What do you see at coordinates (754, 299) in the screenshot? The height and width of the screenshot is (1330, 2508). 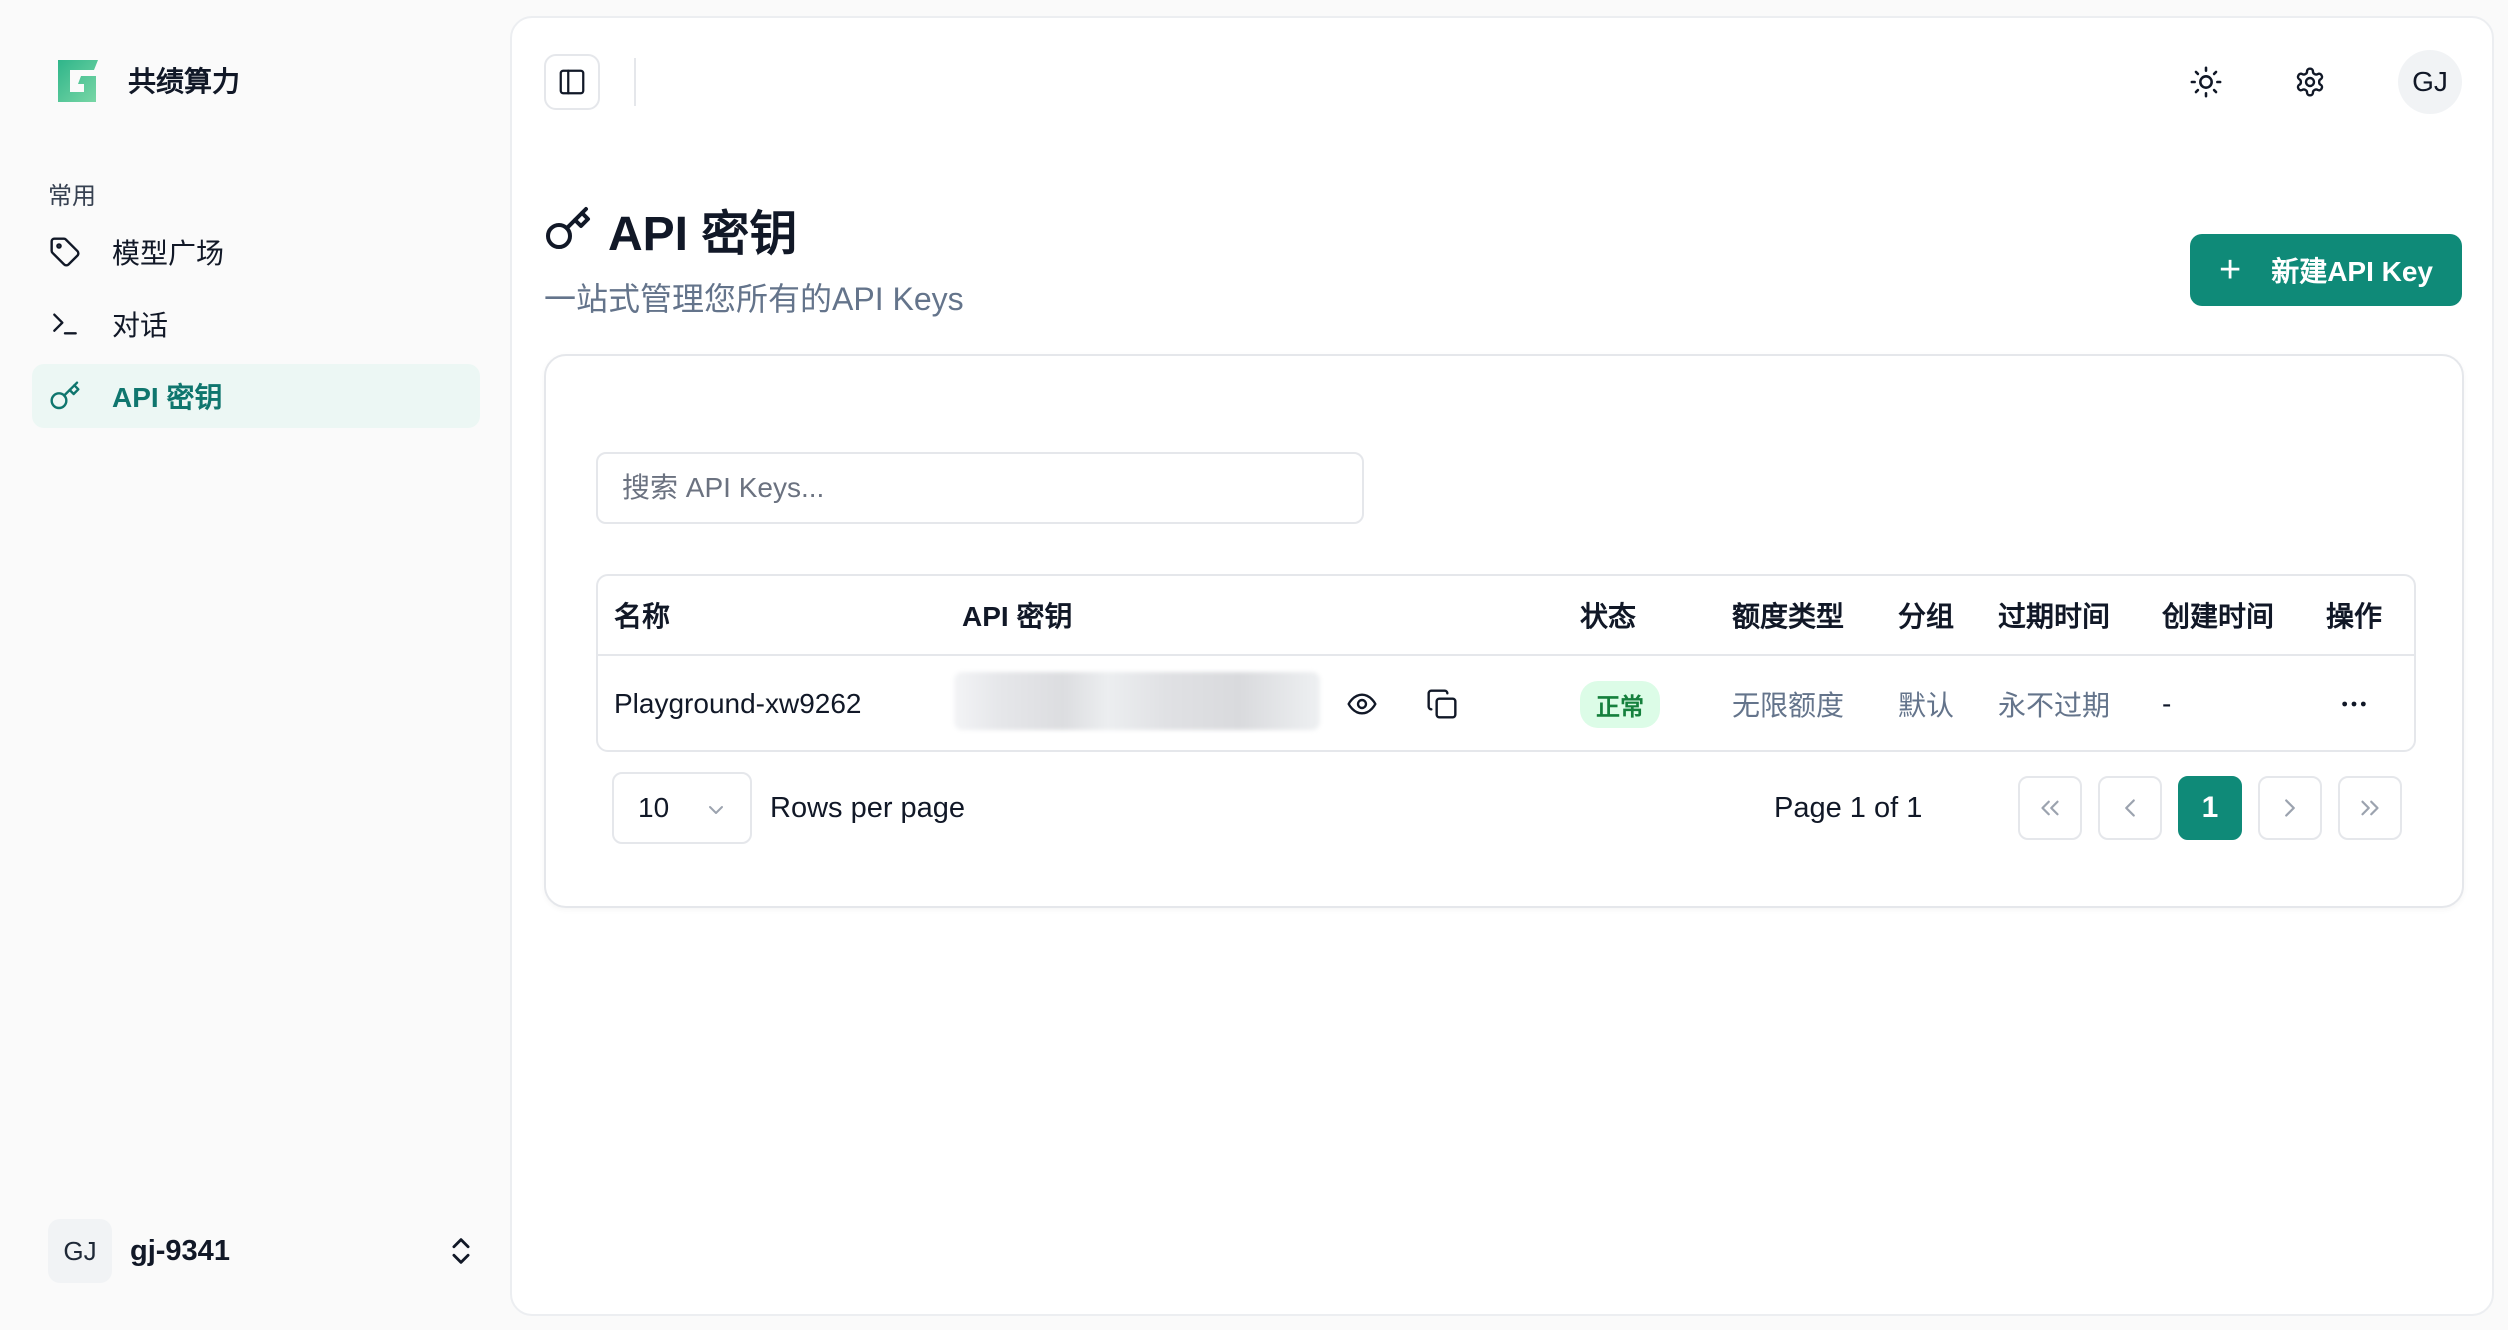 I see `page-subtitle: 一站式管理您所有的API Keys` at bounding box center [754, 299].